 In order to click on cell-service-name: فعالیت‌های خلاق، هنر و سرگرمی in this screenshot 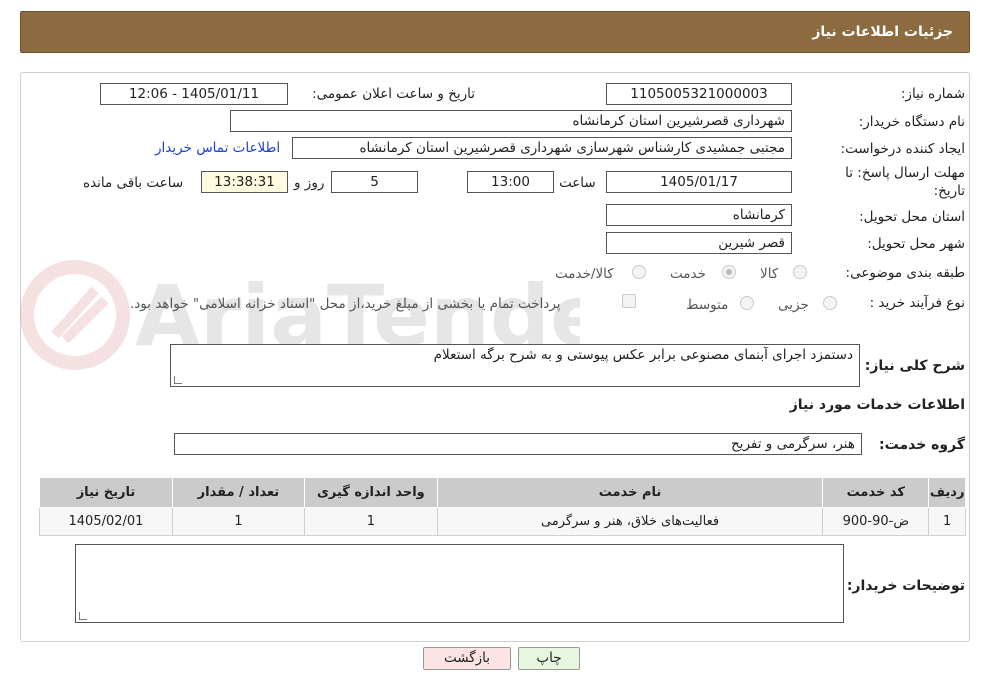, I will do `click(630, 521)`.